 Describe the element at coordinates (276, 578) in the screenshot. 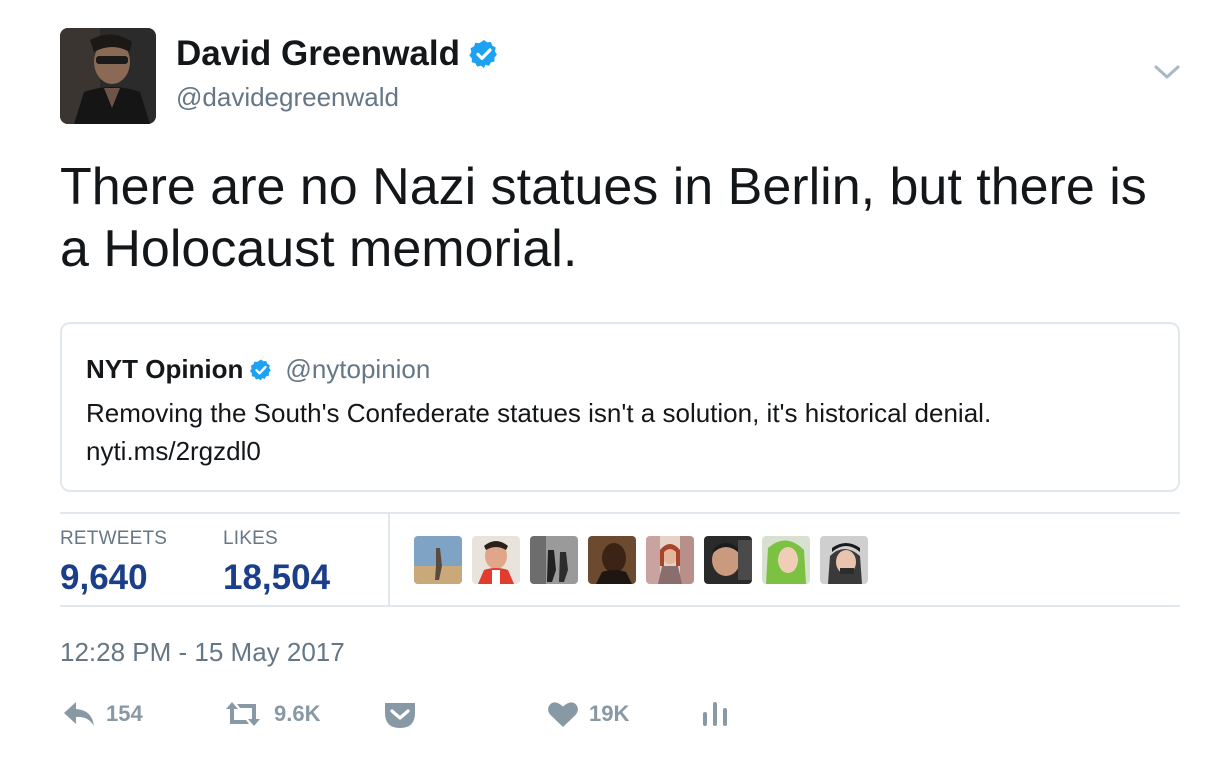

I see `likes-value: 18,504` at that location.